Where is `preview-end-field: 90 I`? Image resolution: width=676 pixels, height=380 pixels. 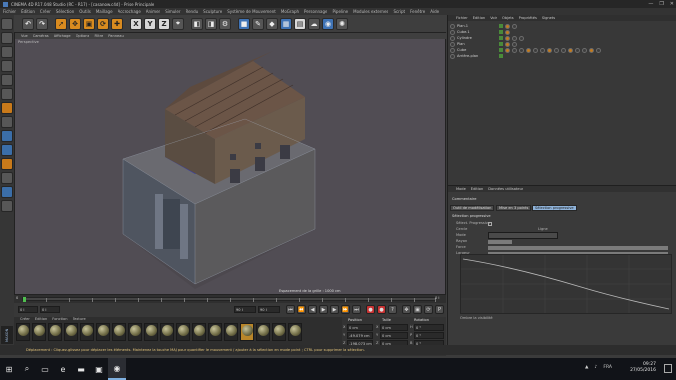
preview-end-field: 90 I is located at coordinates (269, 309).